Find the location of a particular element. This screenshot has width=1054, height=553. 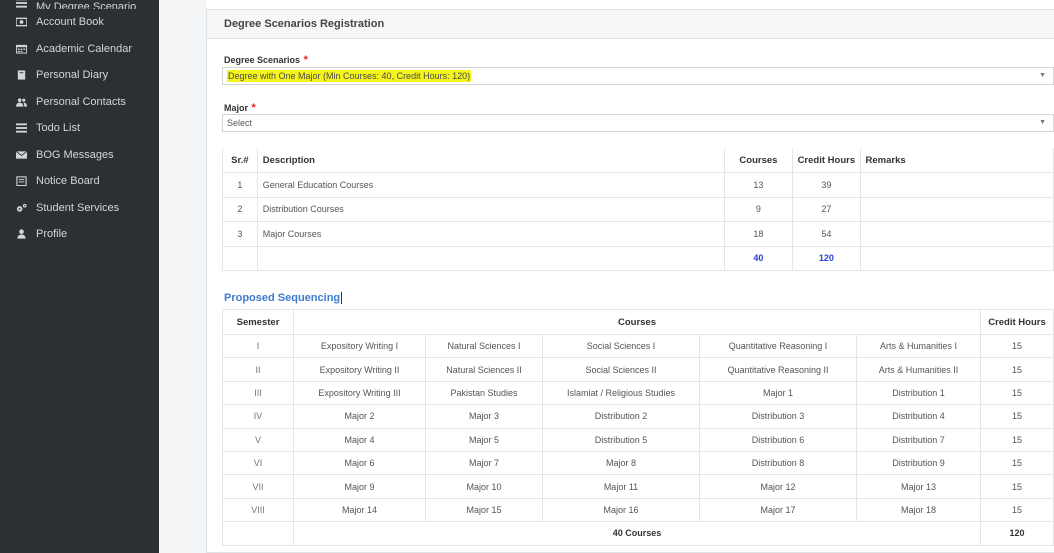

cell-course: Major 9 is located at coordinates (359, 486).